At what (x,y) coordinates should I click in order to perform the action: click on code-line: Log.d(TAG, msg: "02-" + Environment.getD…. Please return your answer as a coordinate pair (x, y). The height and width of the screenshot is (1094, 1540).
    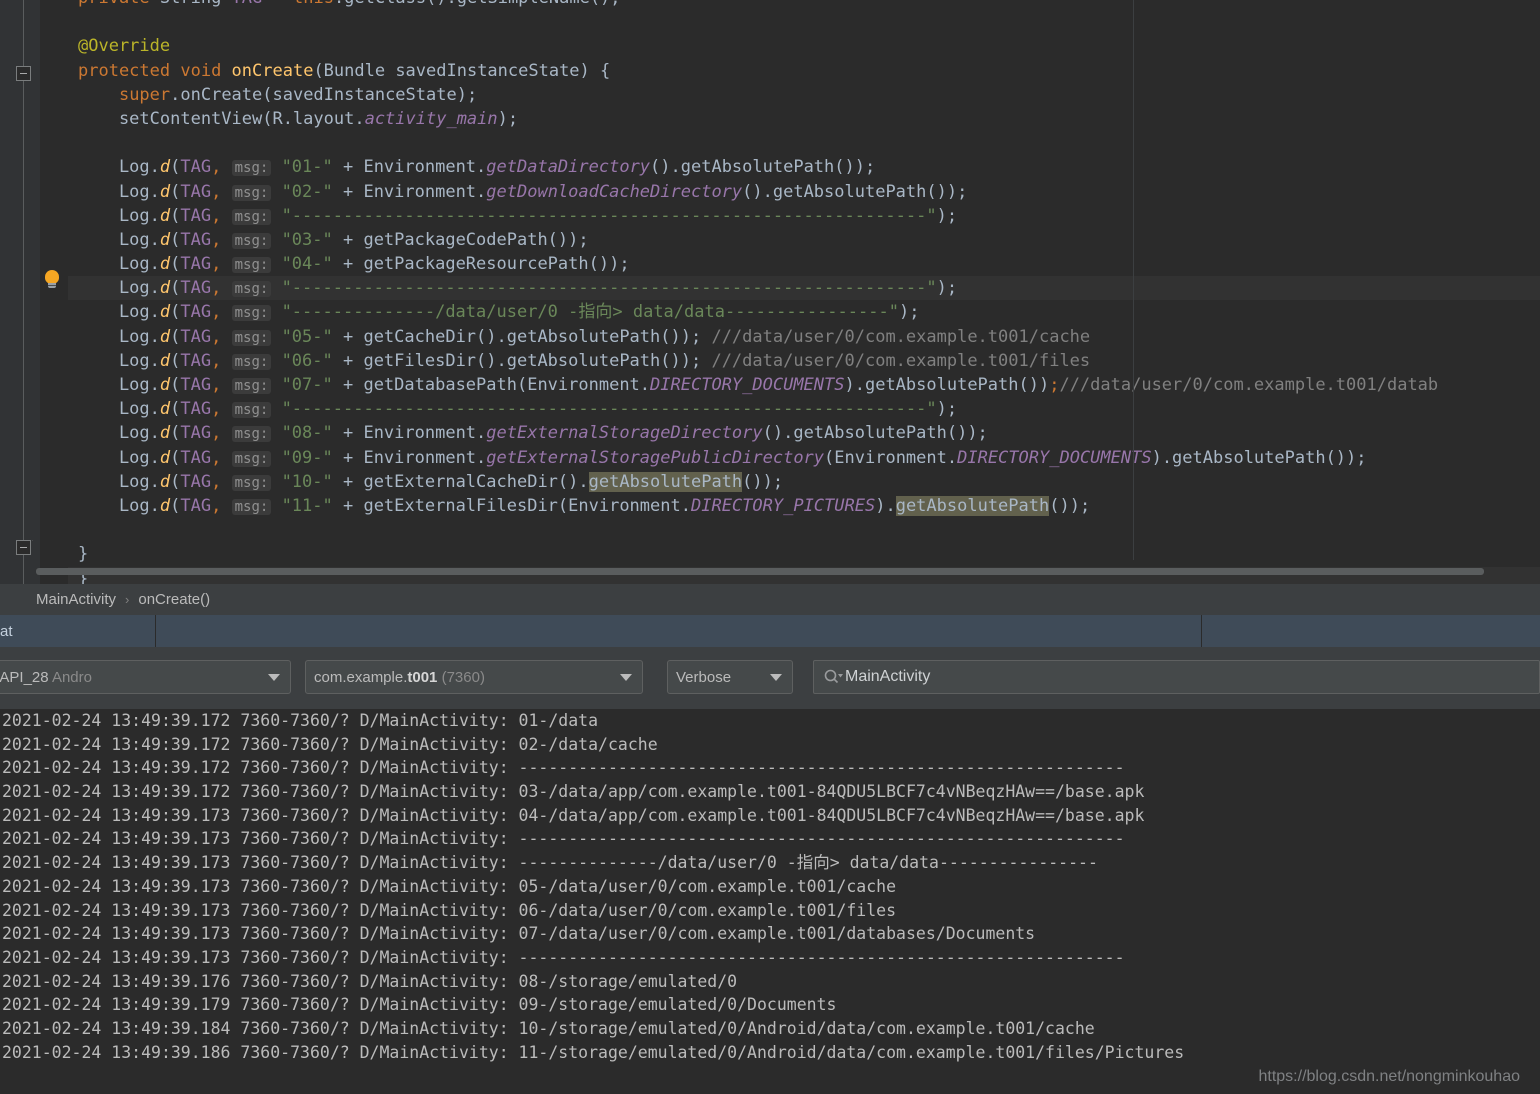
    Looking at the image, I should click on (804, 192).